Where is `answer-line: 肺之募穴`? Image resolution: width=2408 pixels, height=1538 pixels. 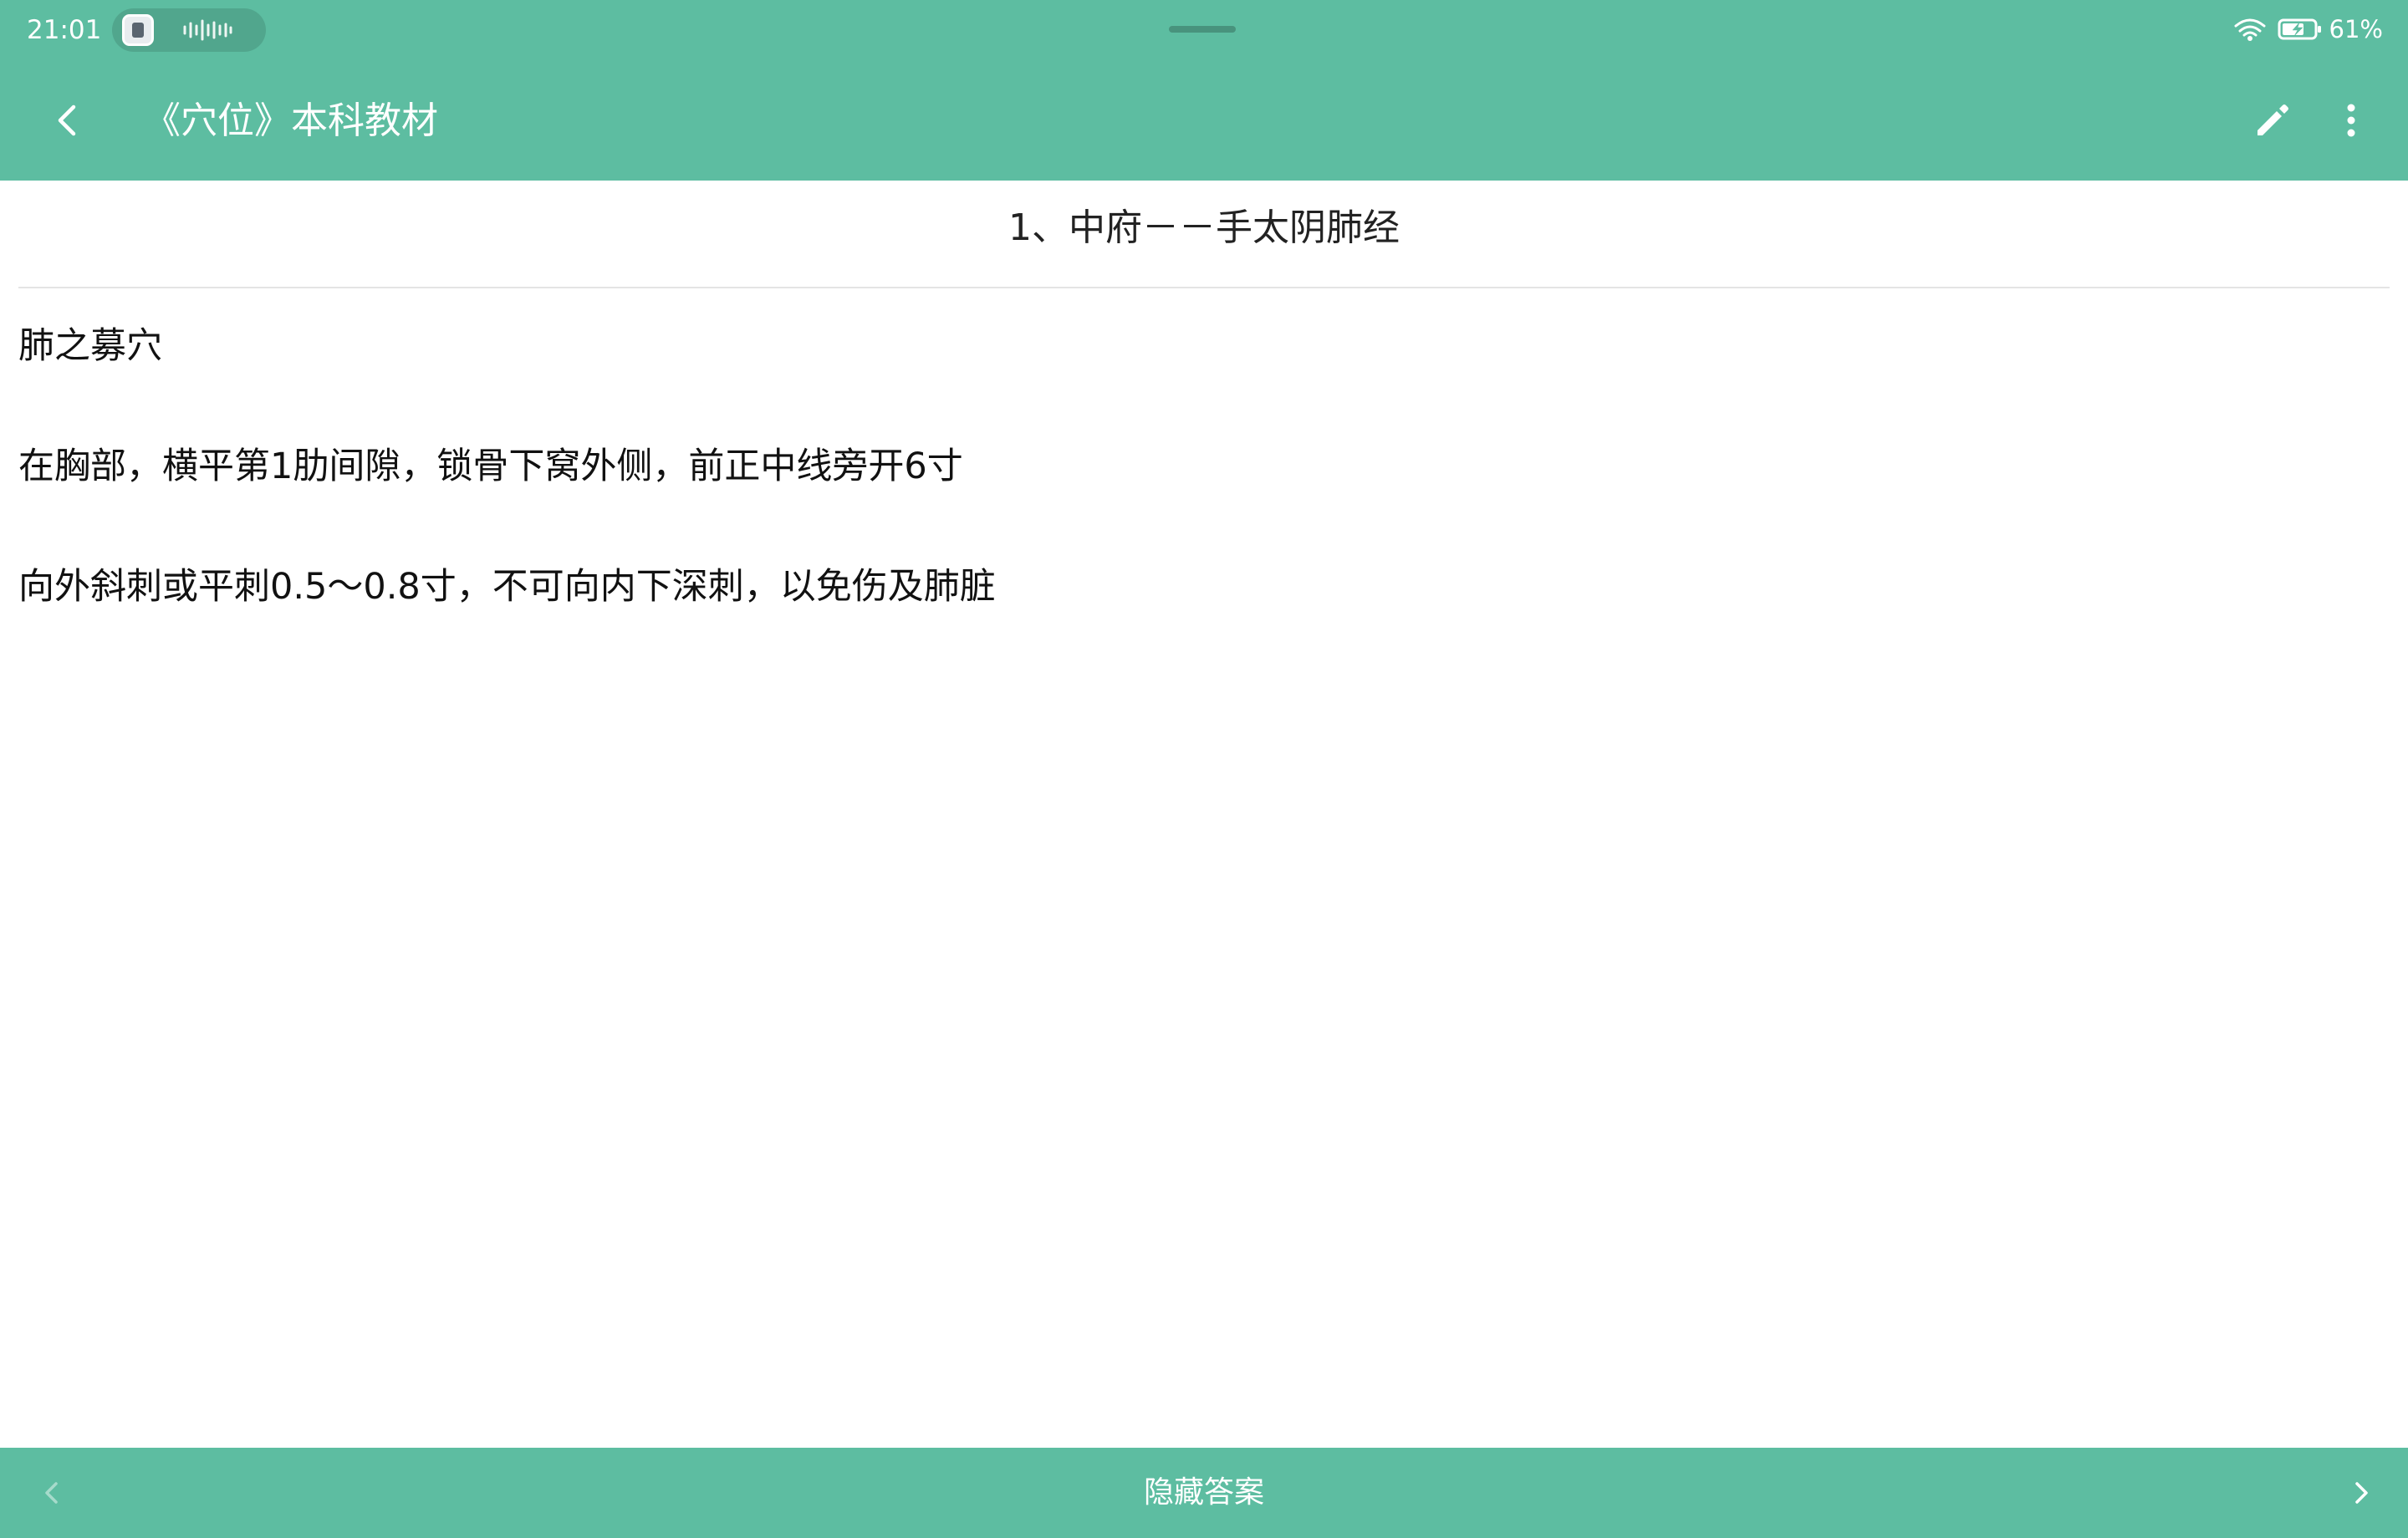
answer-line: 肺之募穴 is located at coordinates (90, 346).